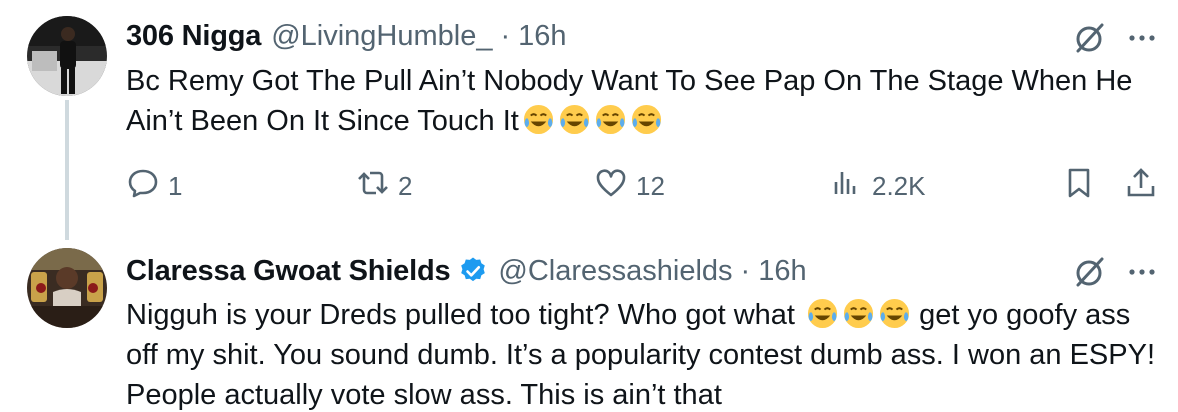 The width and height of the screenshot is (1178, 412). What do you see at coordinates (193, 36) in the screenshot?
I see `display-name: 306 Nigga` at bounding box center [193, 36].